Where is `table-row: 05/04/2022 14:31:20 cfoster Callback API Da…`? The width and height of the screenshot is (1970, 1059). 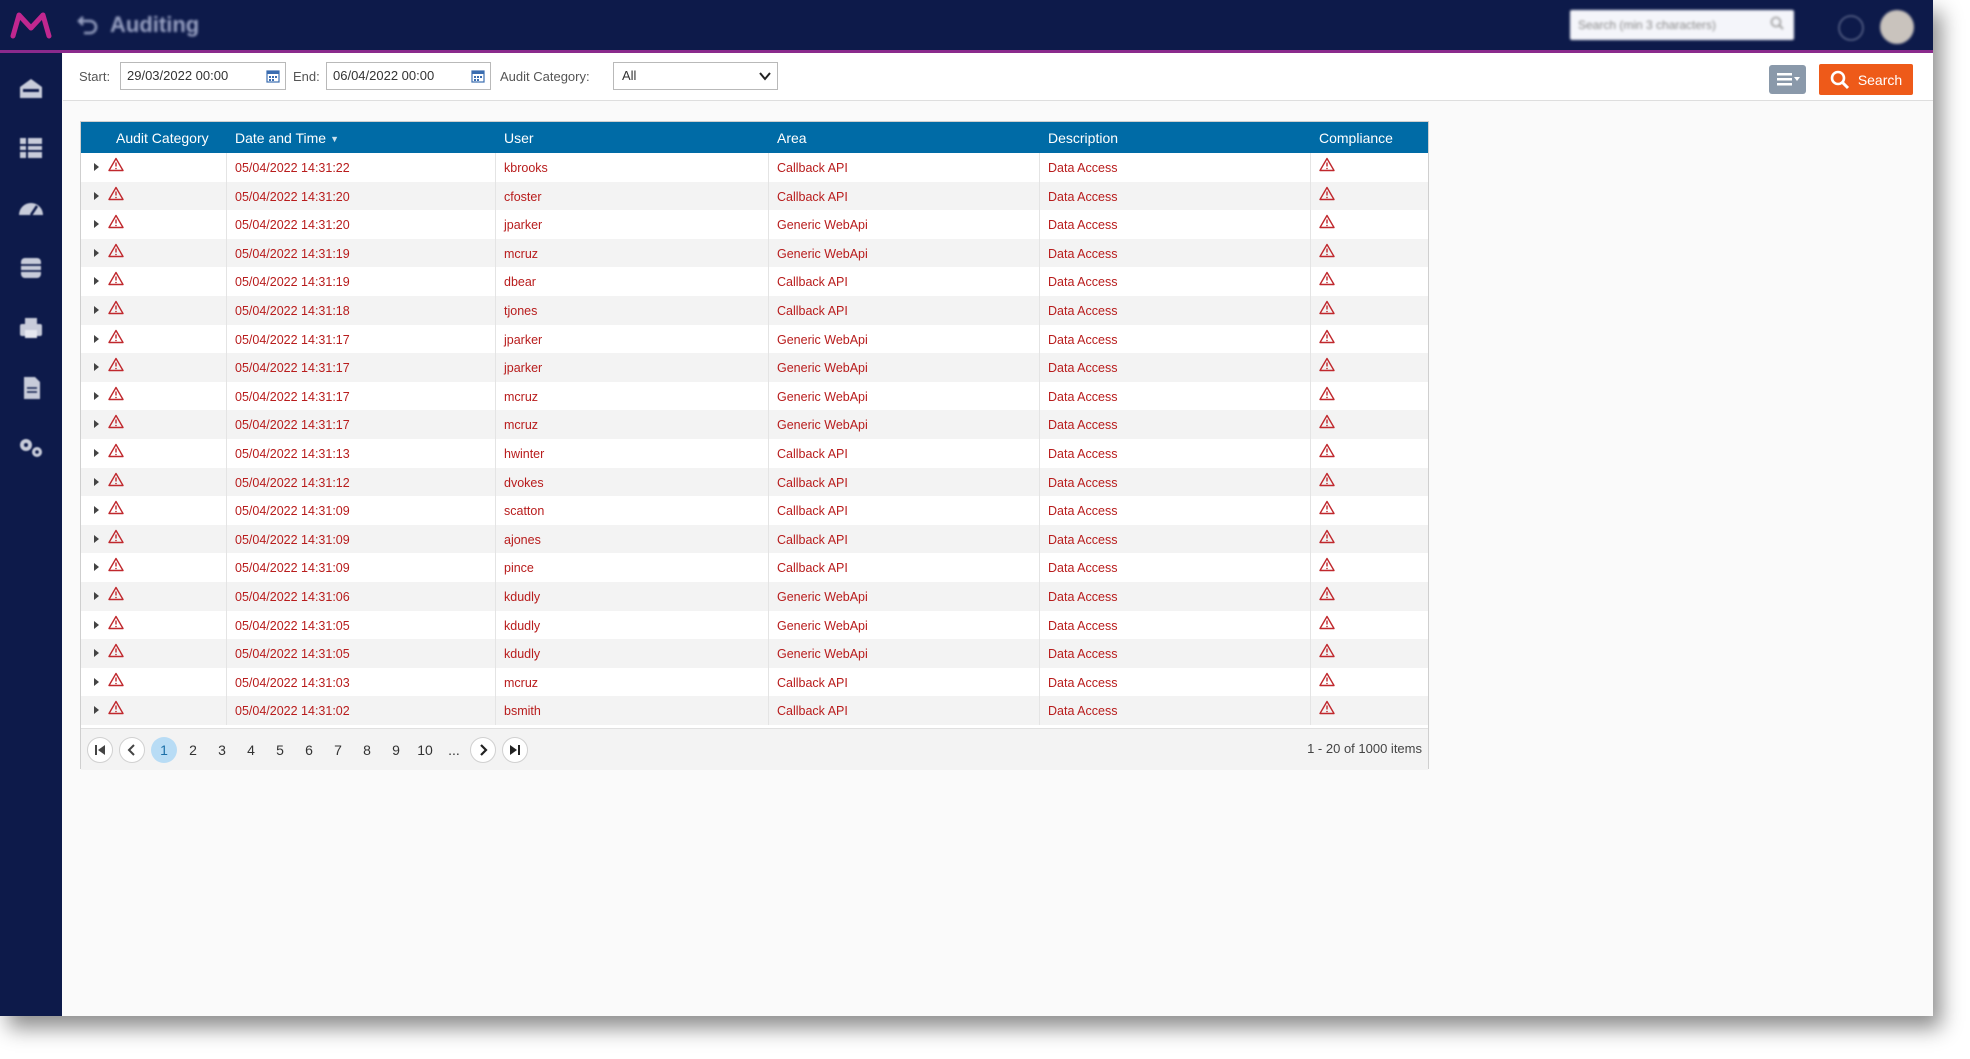 table-row: 05/04/2022 14:31:20 cfoster Callback API Da… is located at coordinates (754, 196).